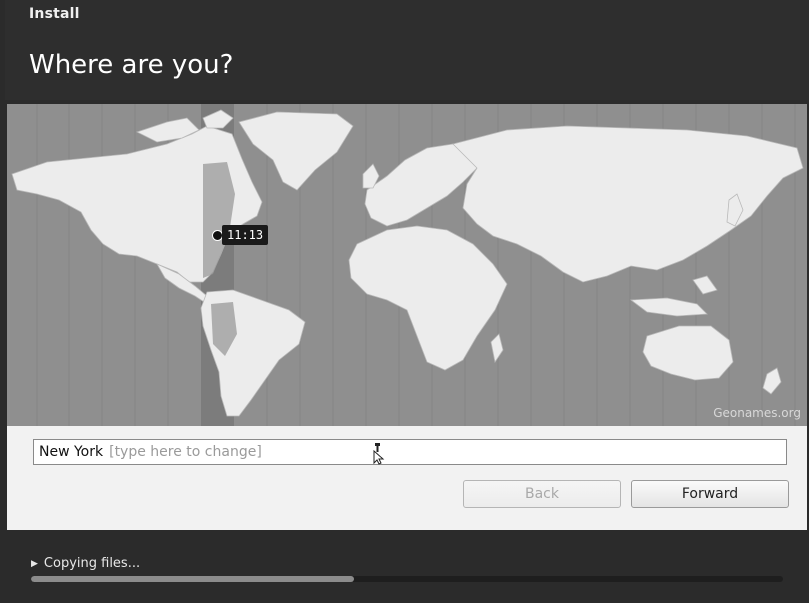 This screenshot has width=809, height=603. I want to click on progress-bar-fill, so click(193, 579).